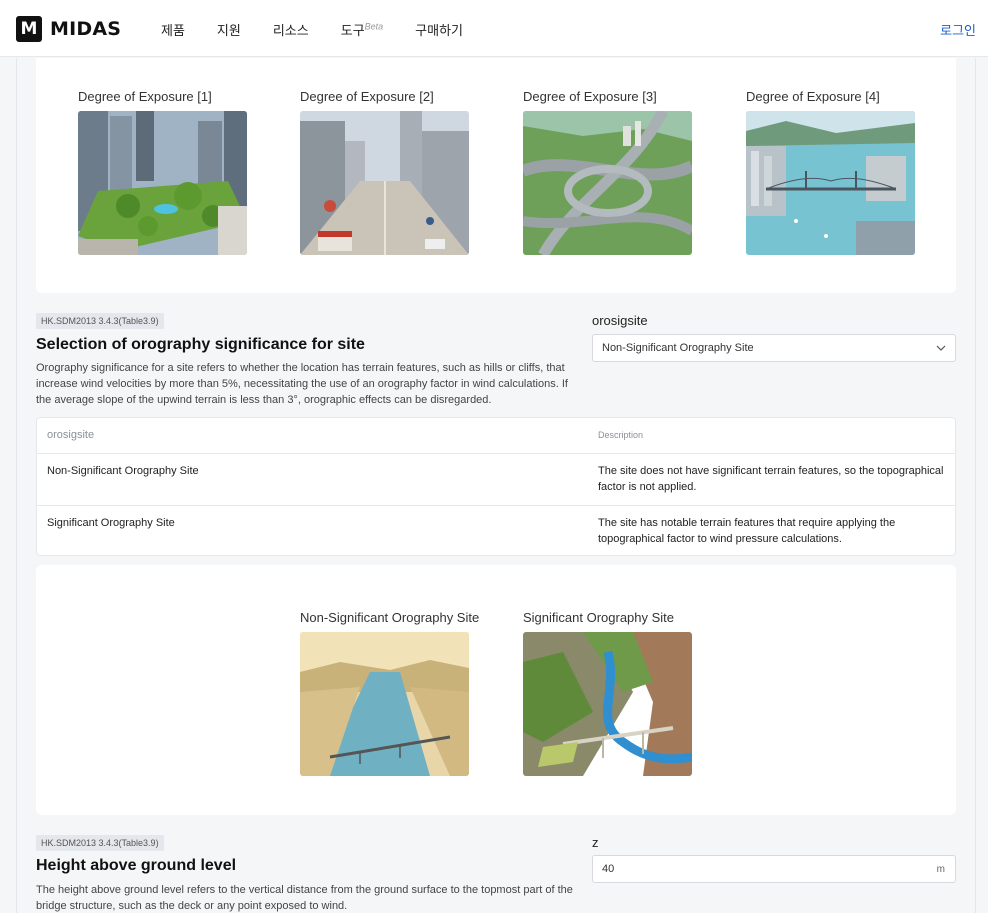 The height and width of the screenshot is (913, 988). I want to click on nav-item-support: 지원, so click(229, 29).